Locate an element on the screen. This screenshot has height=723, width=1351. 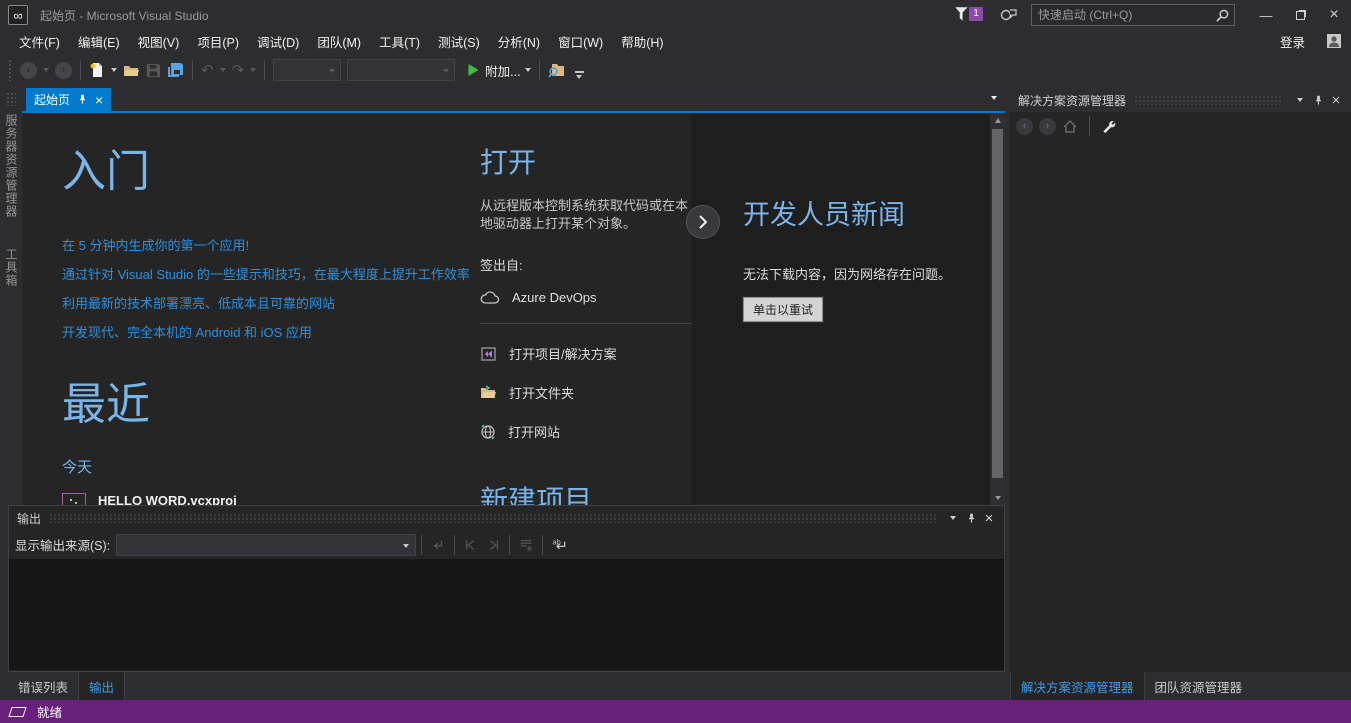
tab-team-explorer: 团队资源管理器 is located at coordinates (1199, 687).